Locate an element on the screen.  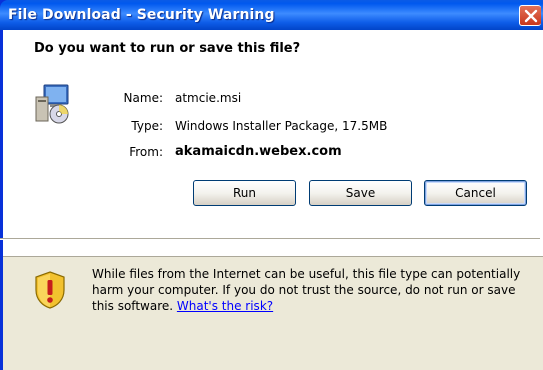
installer-package-icon is located at coordinates (53, 105).